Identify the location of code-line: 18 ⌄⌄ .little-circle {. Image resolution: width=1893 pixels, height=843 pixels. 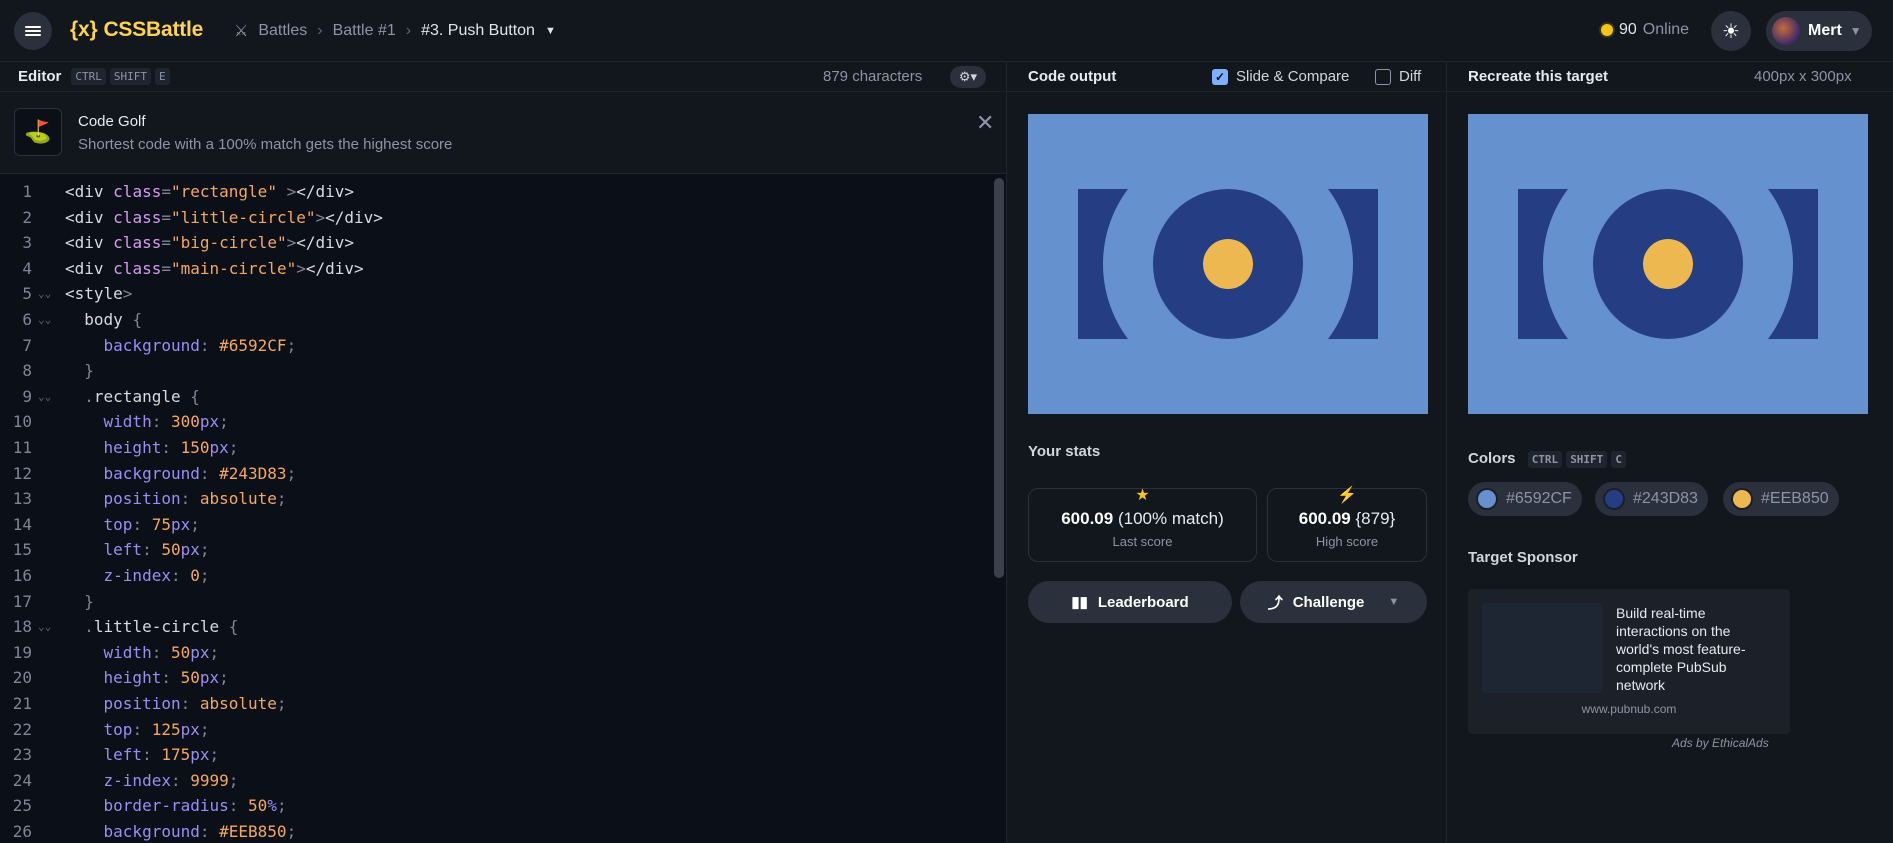
(497, 627).